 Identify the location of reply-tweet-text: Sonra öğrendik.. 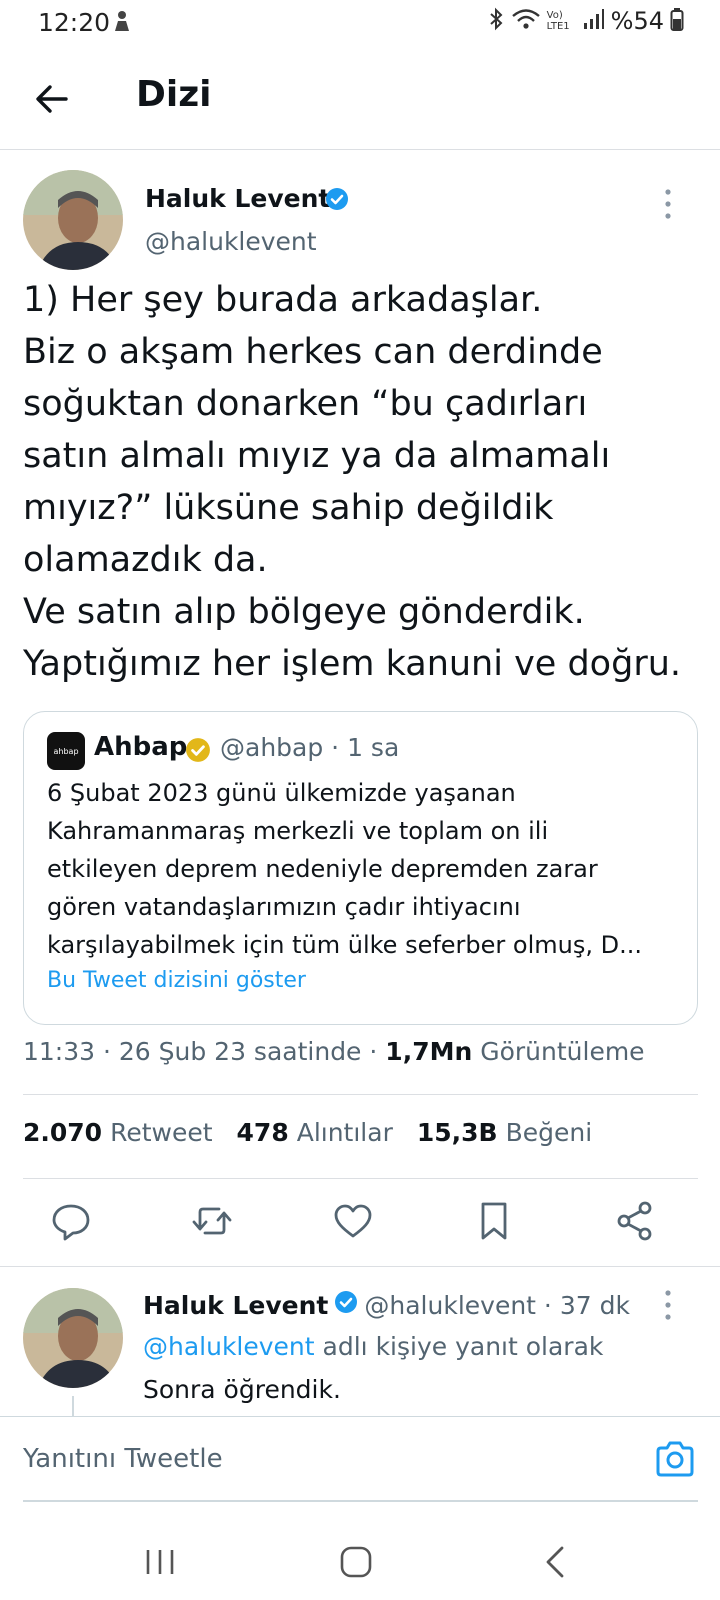
(242, 1389).